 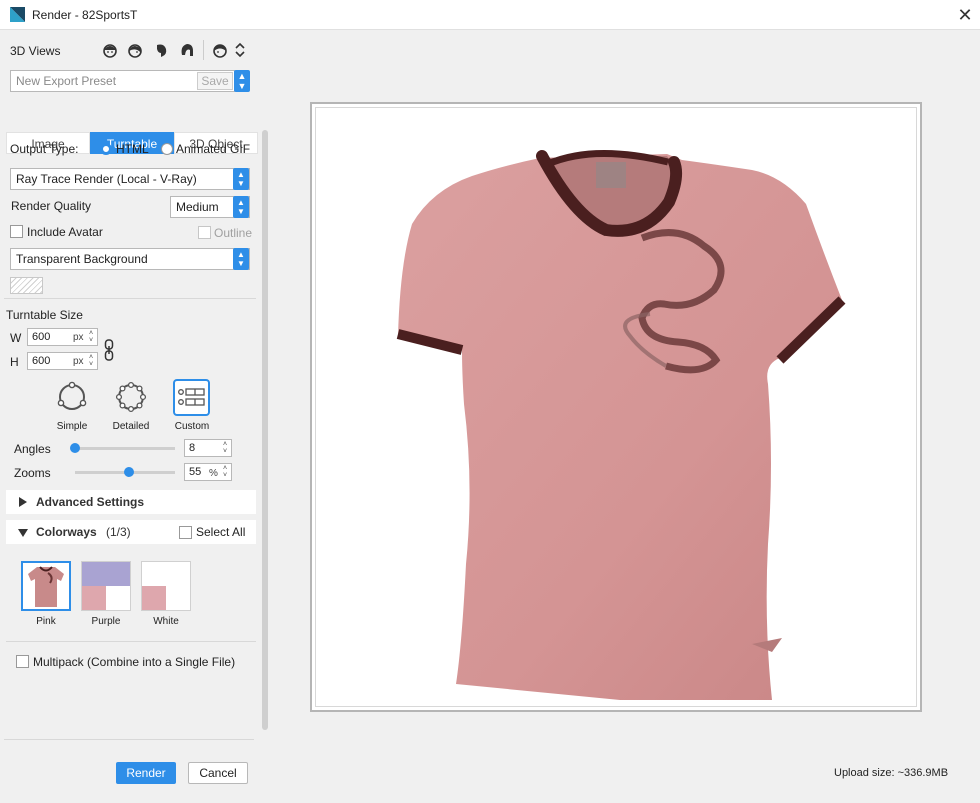 What do you see at coordinates (109, 350) in the screenshot?
I see `link-aspect-icon` at bounding box center [109, 350].